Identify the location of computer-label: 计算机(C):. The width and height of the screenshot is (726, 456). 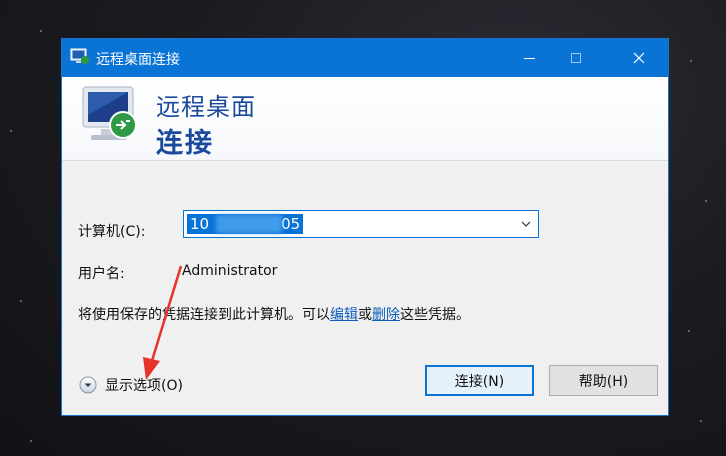
(112, 232).